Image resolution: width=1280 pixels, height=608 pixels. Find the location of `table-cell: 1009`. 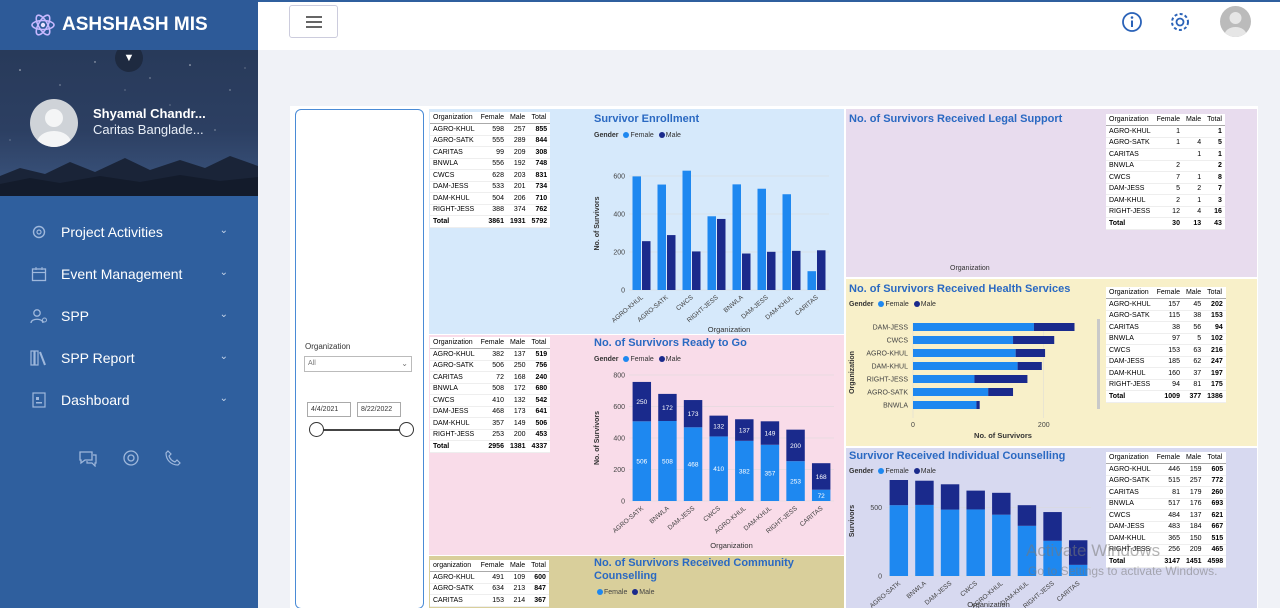

table-cell: 1009 is located at coordinates (1168, 396).